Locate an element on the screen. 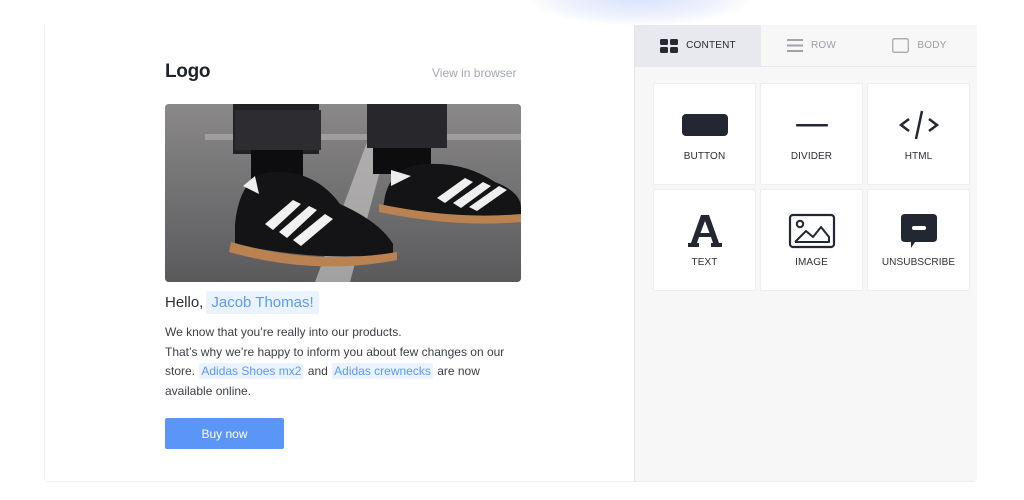 Image resolution: width=1024 pixels, height=500 pixels. tab-content: CONTENT is located at coordinates (698, 45).